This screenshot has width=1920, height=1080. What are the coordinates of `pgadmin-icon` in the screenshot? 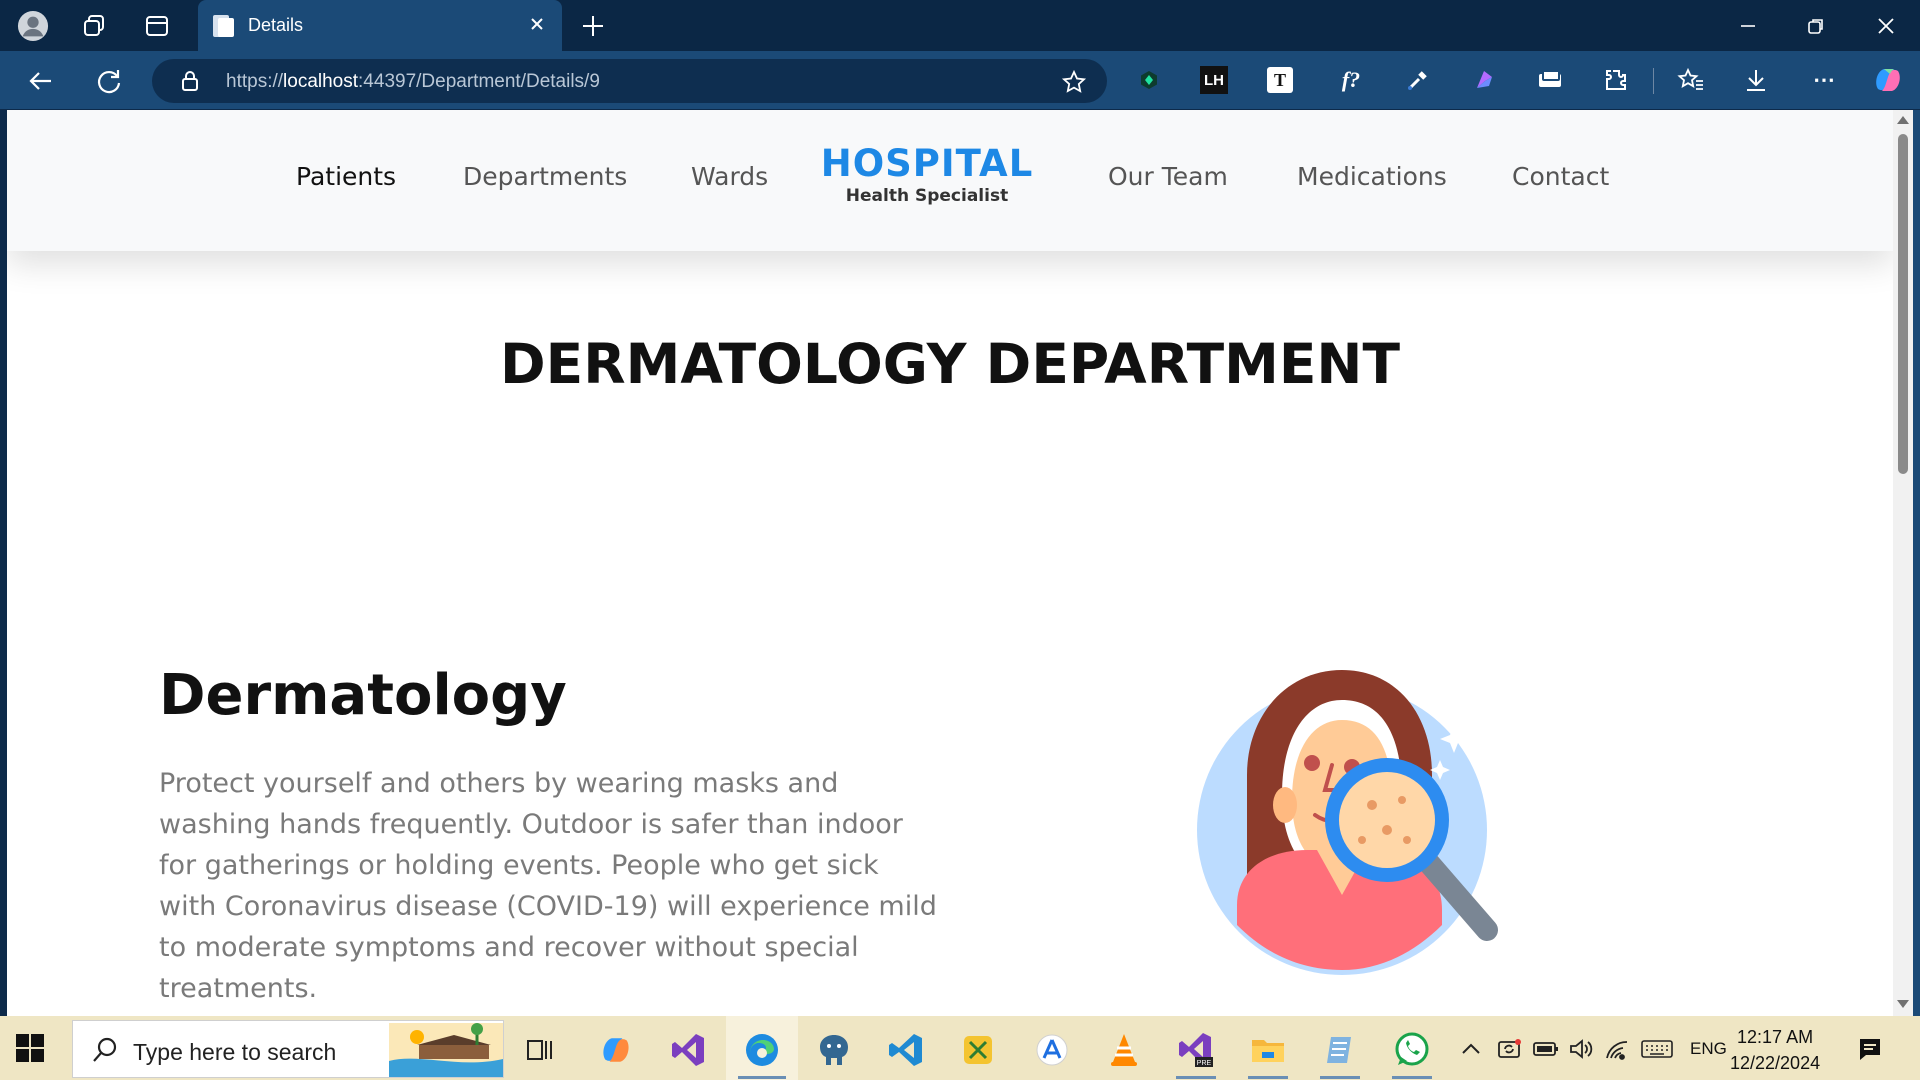 It's located at (834, 1050).